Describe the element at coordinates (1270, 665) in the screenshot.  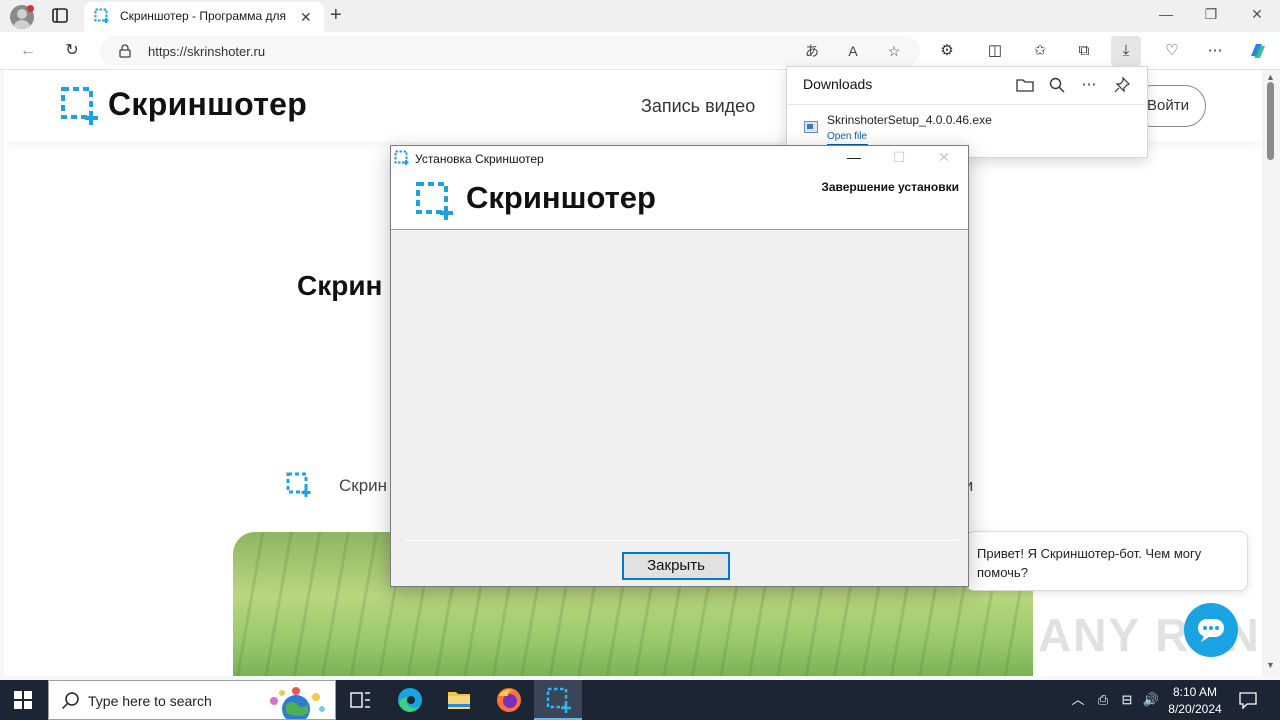
I see `scroll-down-arrow-icon: ▼` at that location.